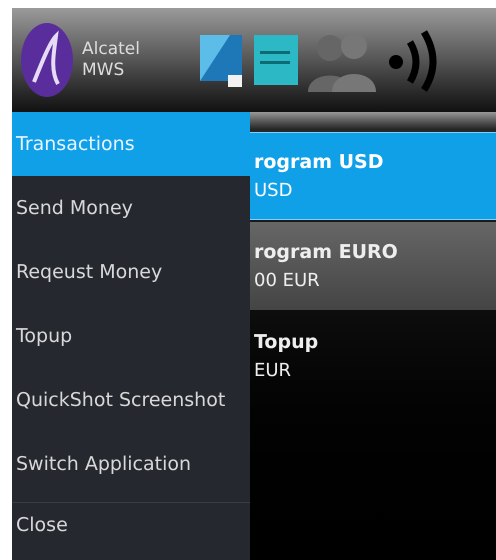  Describe the element at coordinates (373, 356) in the screenshot. I see `list-row: Topup EUR` at that location.